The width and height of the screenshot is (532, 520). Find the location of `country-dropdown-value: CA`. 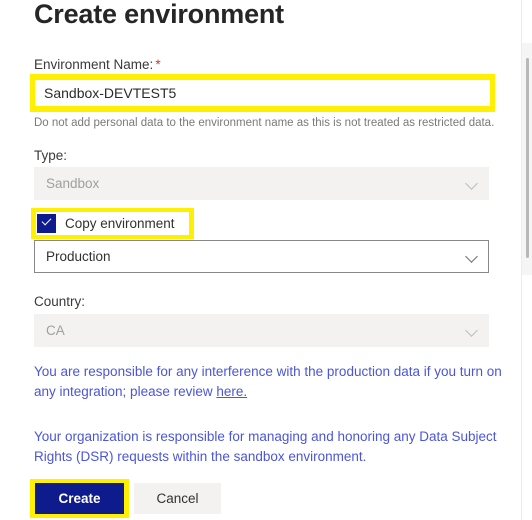

country-dropdown-value: CA is located at coordinates (55, 330).